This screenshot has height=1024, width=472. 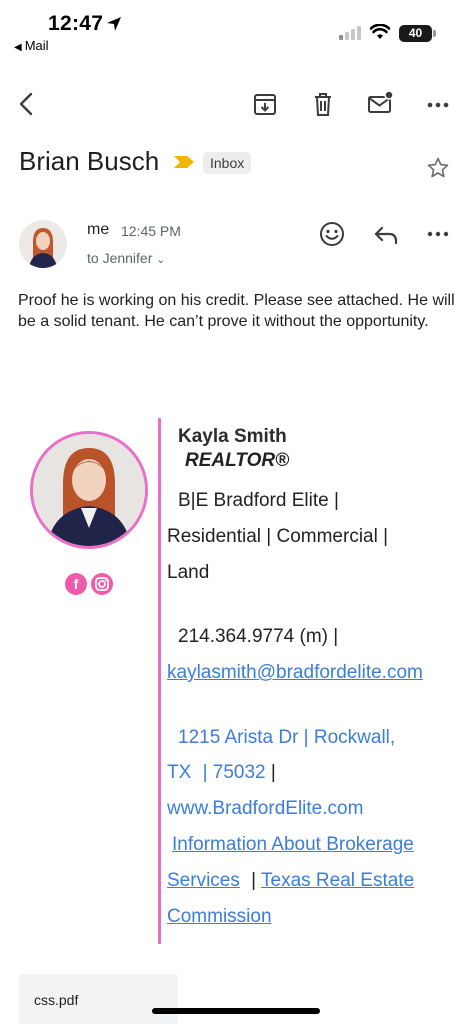 I want to click on back-to-app-link: ◀ Mail, so click(x=31, y=45).